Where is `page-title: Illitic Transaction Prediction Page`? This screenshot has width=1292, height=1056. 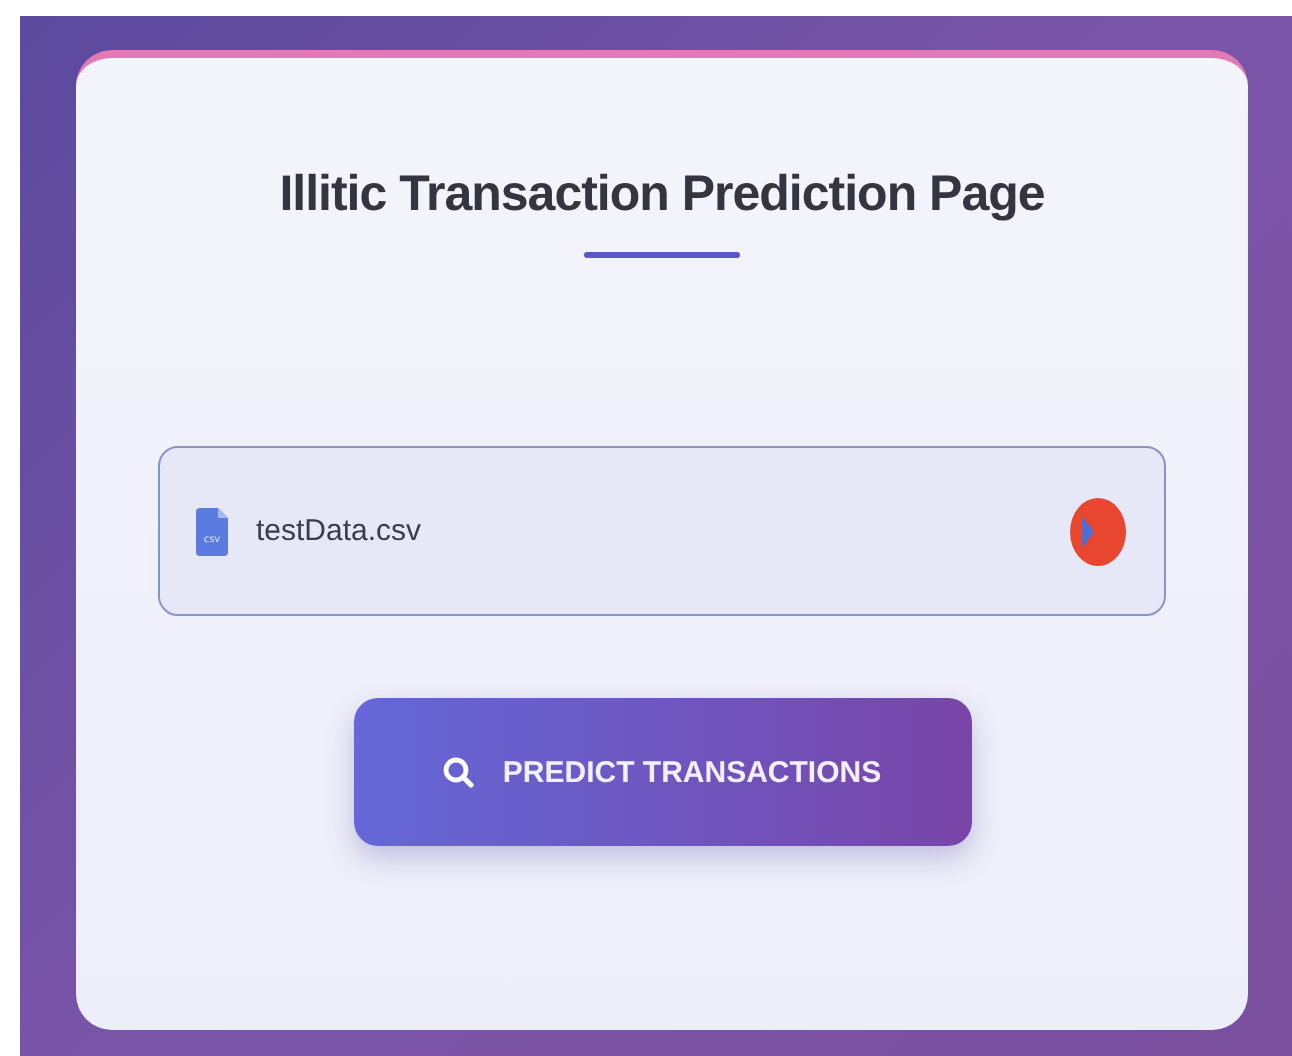
page-title: Illitic Transaction Prediction Page is located at coordinates (662, 195).